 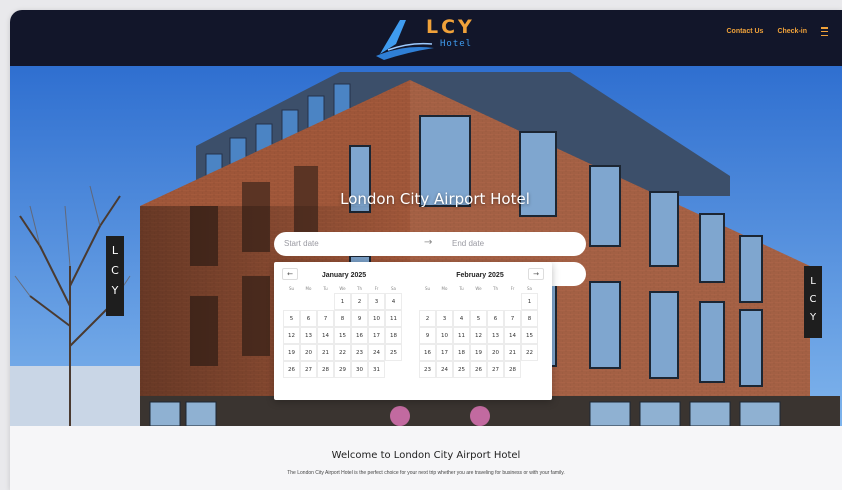 What do you see at coordinates (480, 275) in the screenshot?
I see `month-title: February 2025` at bounding box center [480, 275].